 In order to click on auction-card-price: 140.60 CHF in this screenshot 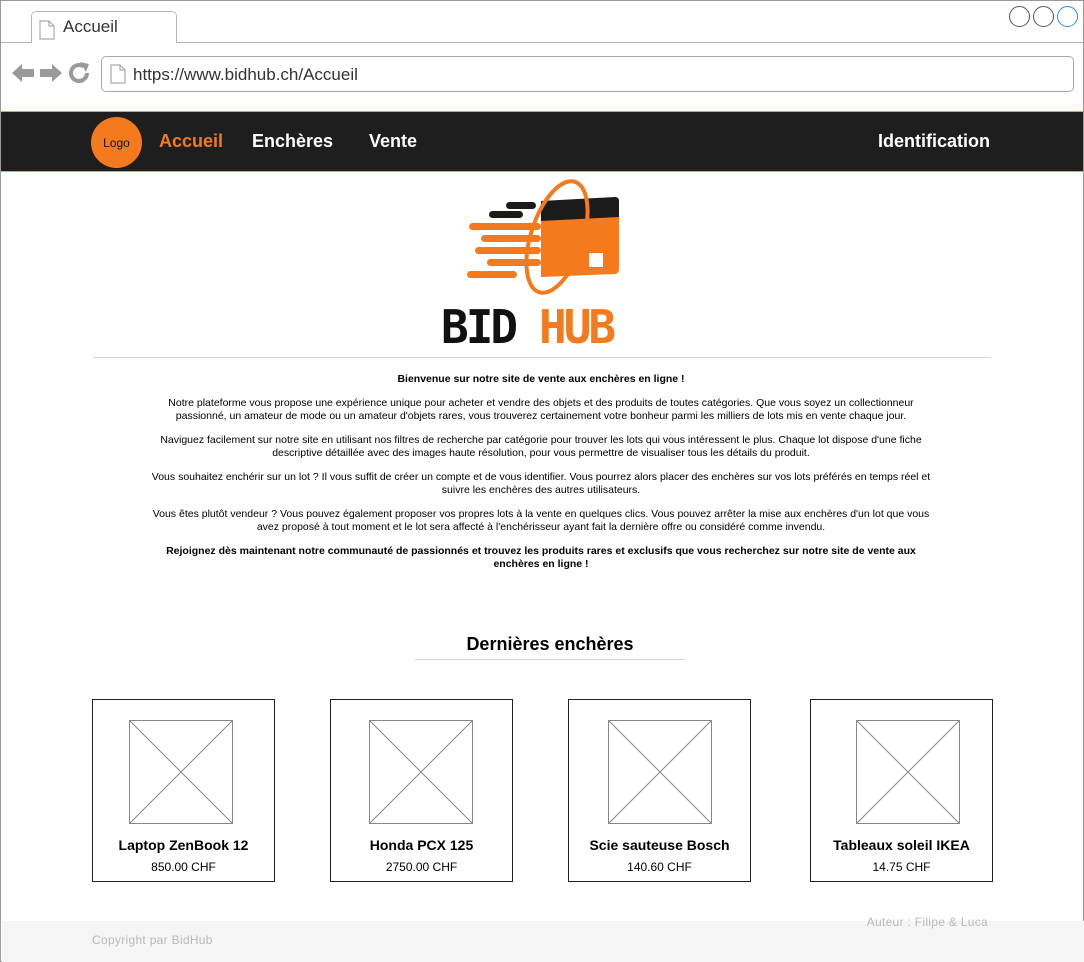, I will do `click(659, 867)`.